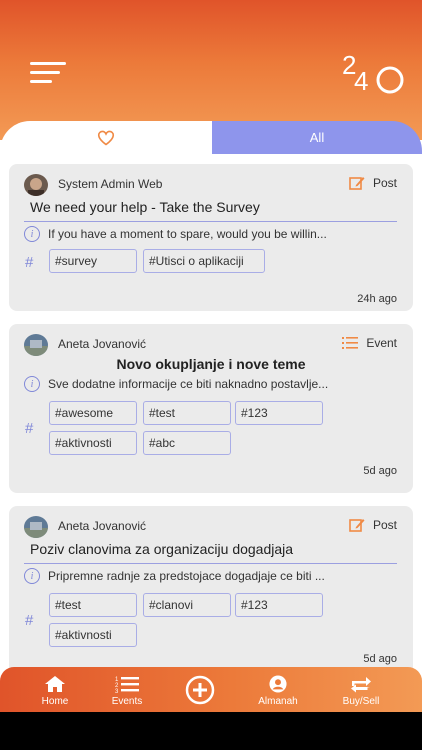 The image size is (422, 750). I want to click on logo-ring, so click(390, 80).